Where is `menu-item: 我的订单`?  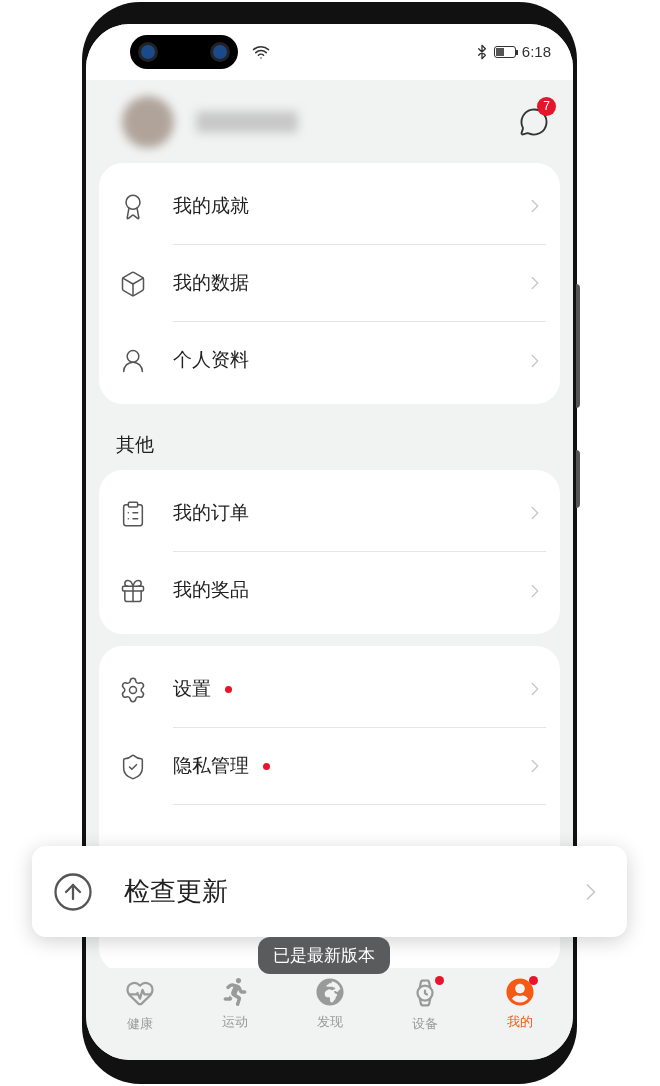 menu-item: 我的订单 is located at coordinates (329, 513).